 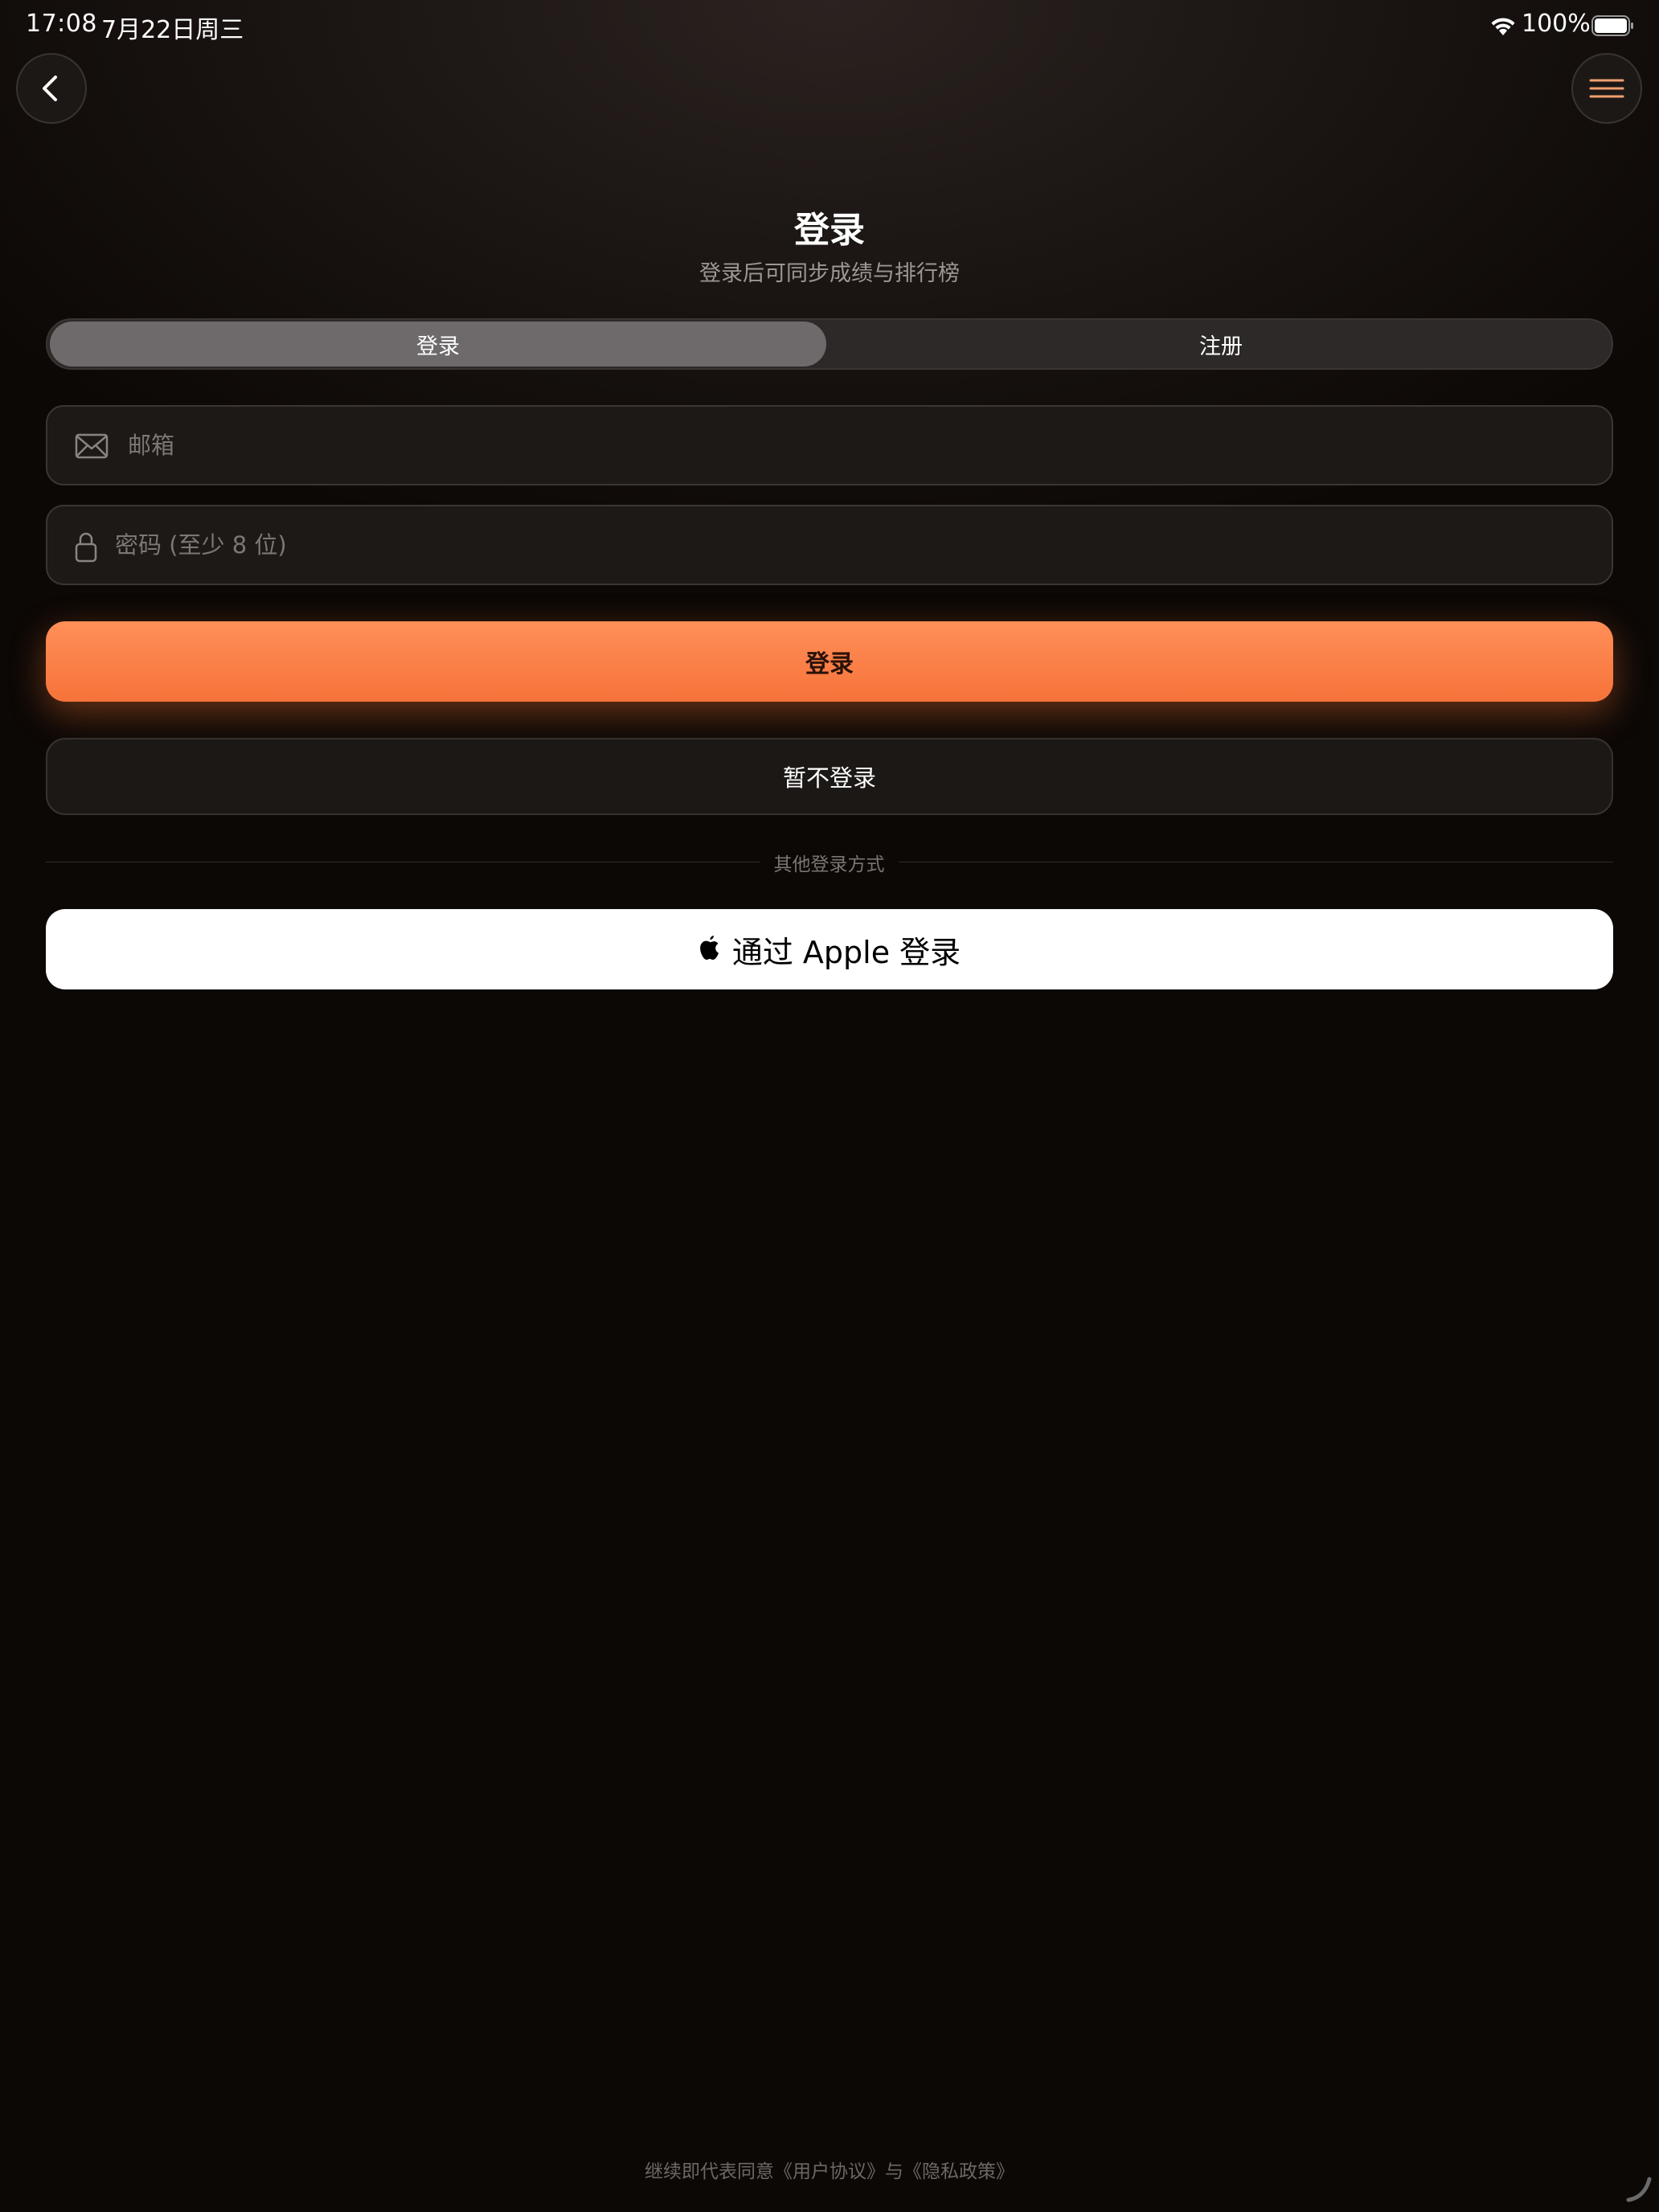 What do you see at coordinates (438, 344) in the screenshot?
I see `tab-login: 登录` at bounding box center [438, 344].